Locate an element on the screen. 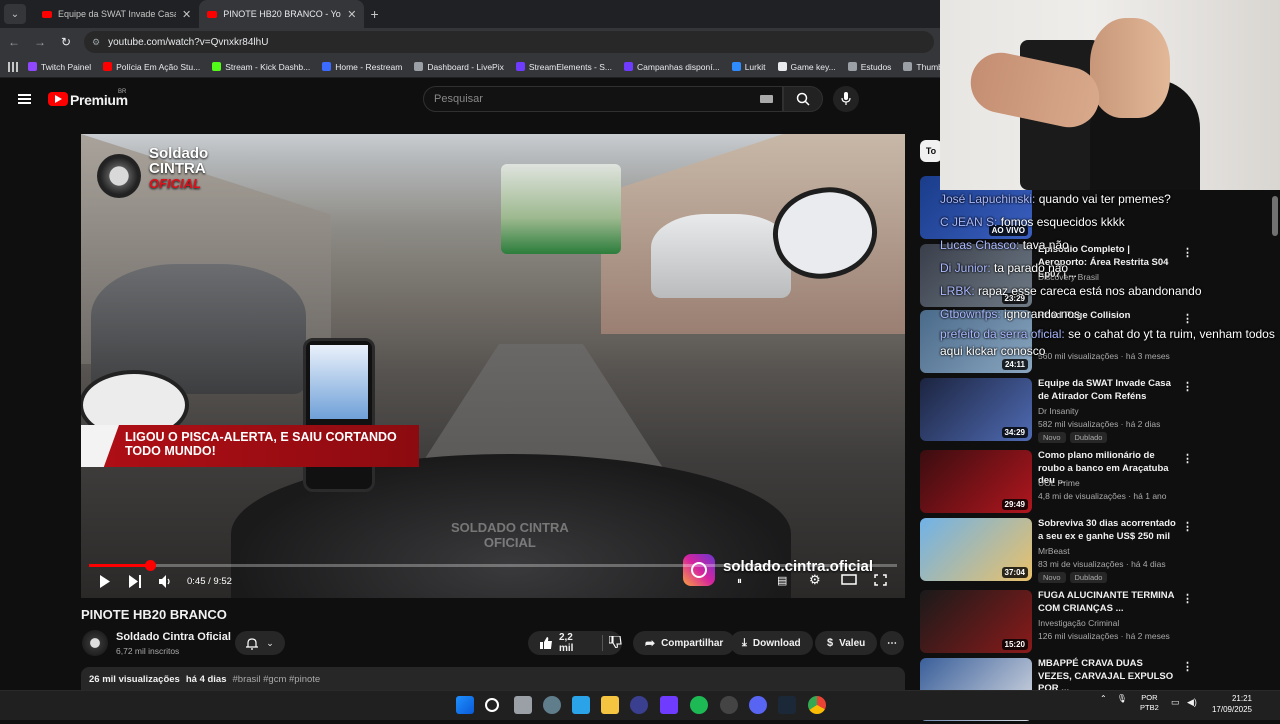 The width and height of the screenshot is (1280, 724). share-button: ➦ Compartilhar is located at coordinates (684, 643).